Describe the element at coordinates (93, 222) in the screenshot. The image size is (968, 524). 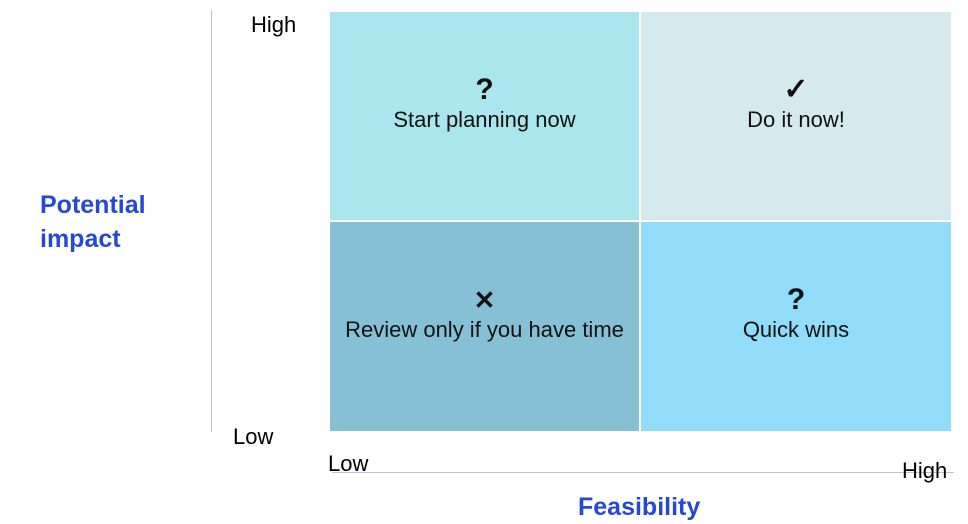
I see `y-axis-title: Potential impact` at that location.